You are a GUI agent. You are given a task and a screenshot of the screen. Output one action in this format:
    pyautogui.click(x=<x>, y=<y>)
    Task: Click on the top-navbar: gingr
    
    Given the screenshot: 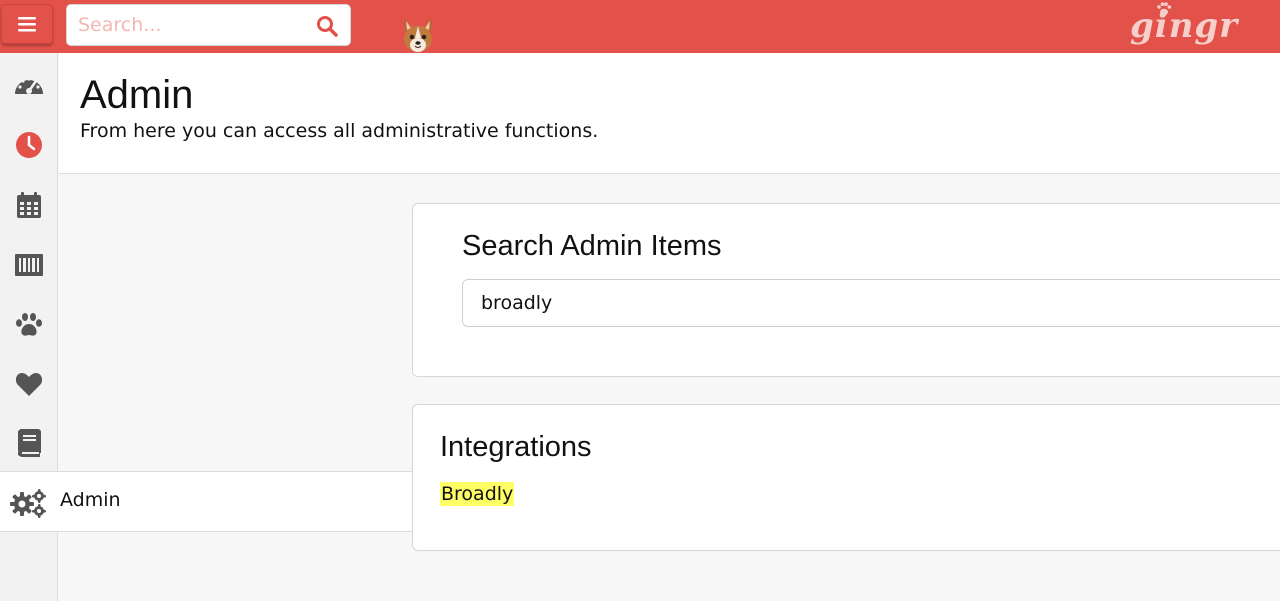 What is the action you would take?
    pyautogui.click(x=640, y=26)
    